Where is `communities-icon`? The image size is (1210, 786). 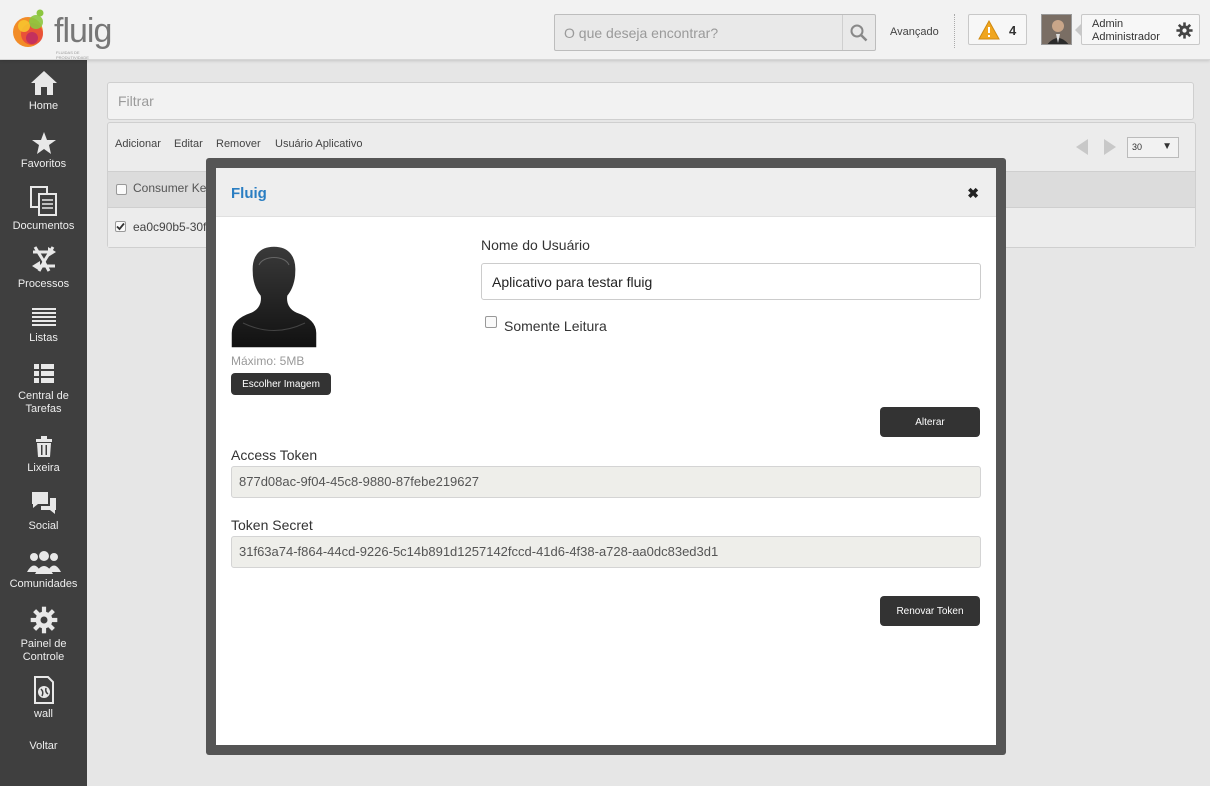 communities-icon is located at coordinates (43, 562).